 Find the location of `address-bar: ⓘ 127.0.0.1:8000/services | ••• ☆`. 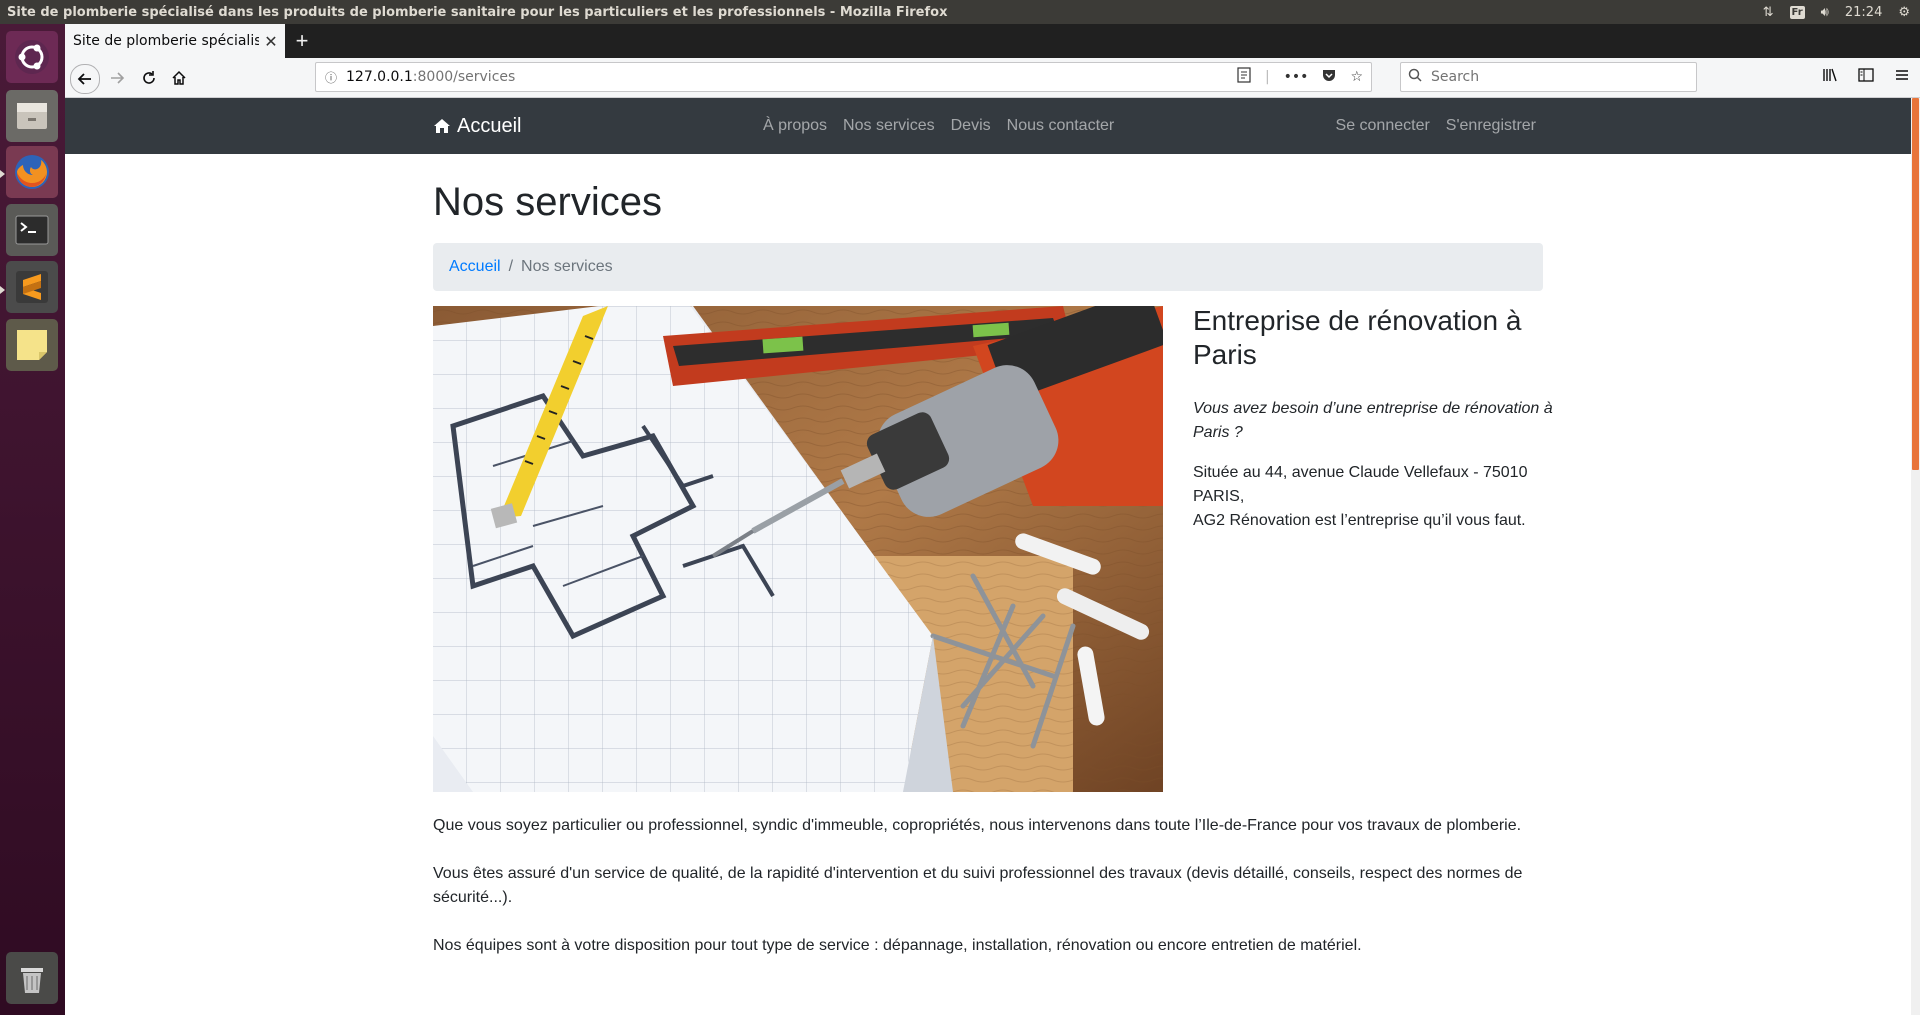

address-bar: ⓘ 127.0.0.1:8000/services | ••• ☆ is located at coordinates (843, 77).